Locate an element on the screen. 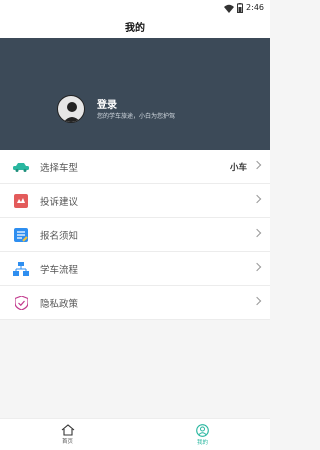  tab-profile-label: 我的 is located at coordinates (202, 442).